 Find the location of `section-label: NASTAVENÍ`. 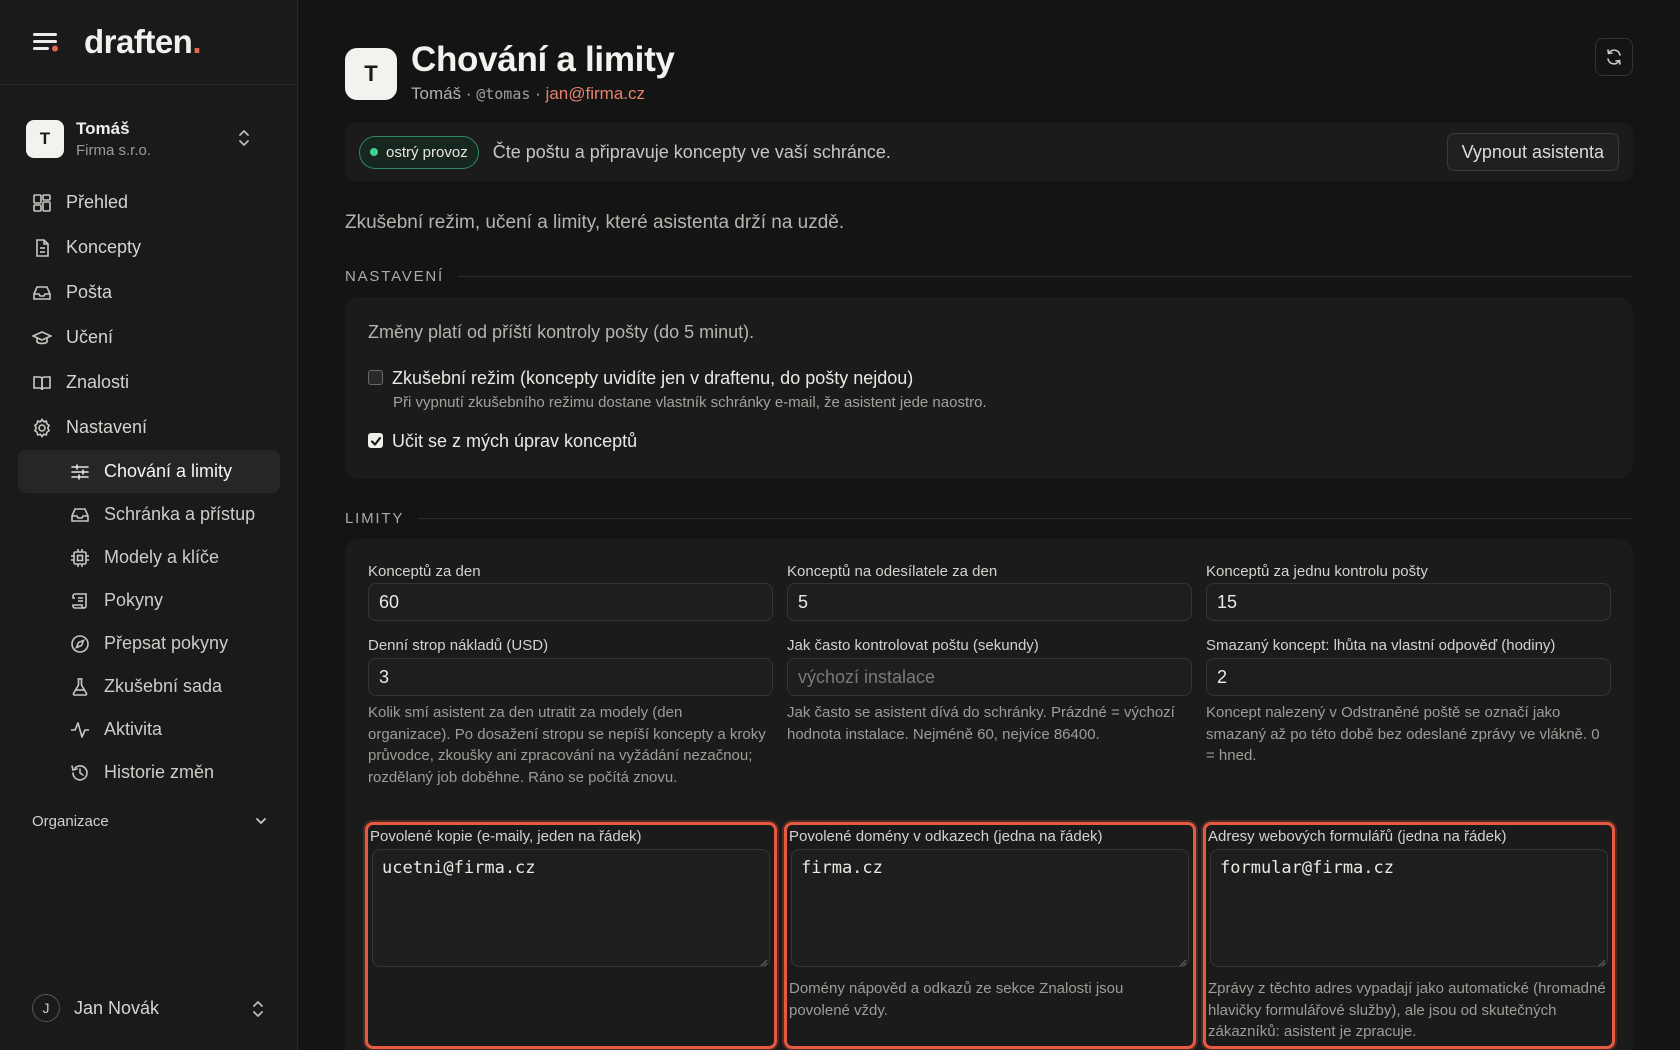

section-label: NASTAVENÍ is located at coordinates (394, 276).